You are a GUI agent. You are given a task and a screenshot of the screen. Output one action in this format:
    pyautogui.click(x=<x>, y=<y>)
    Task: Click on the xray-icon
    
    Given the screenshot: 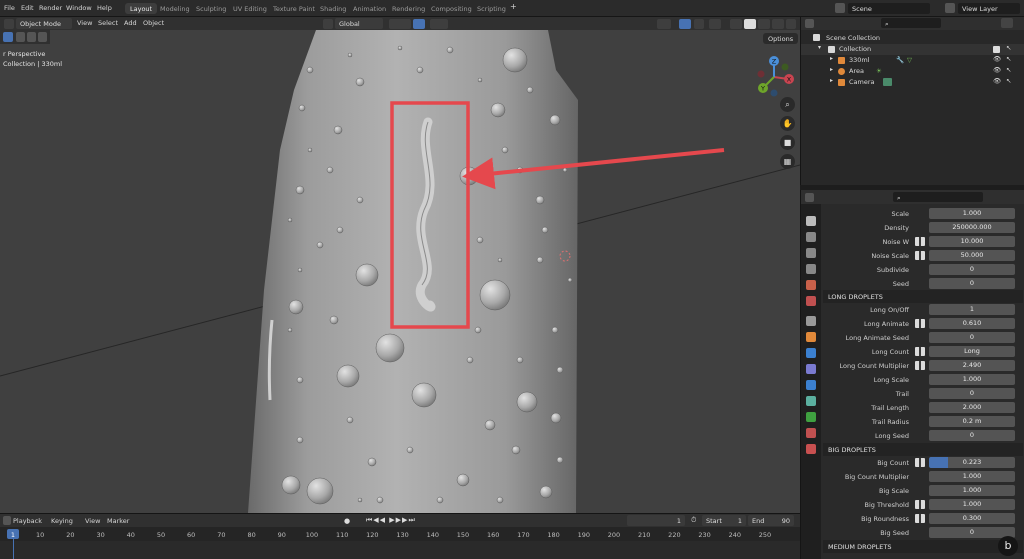 What is the action you would take?
    pyautogui.click(x=715, y=24)
    